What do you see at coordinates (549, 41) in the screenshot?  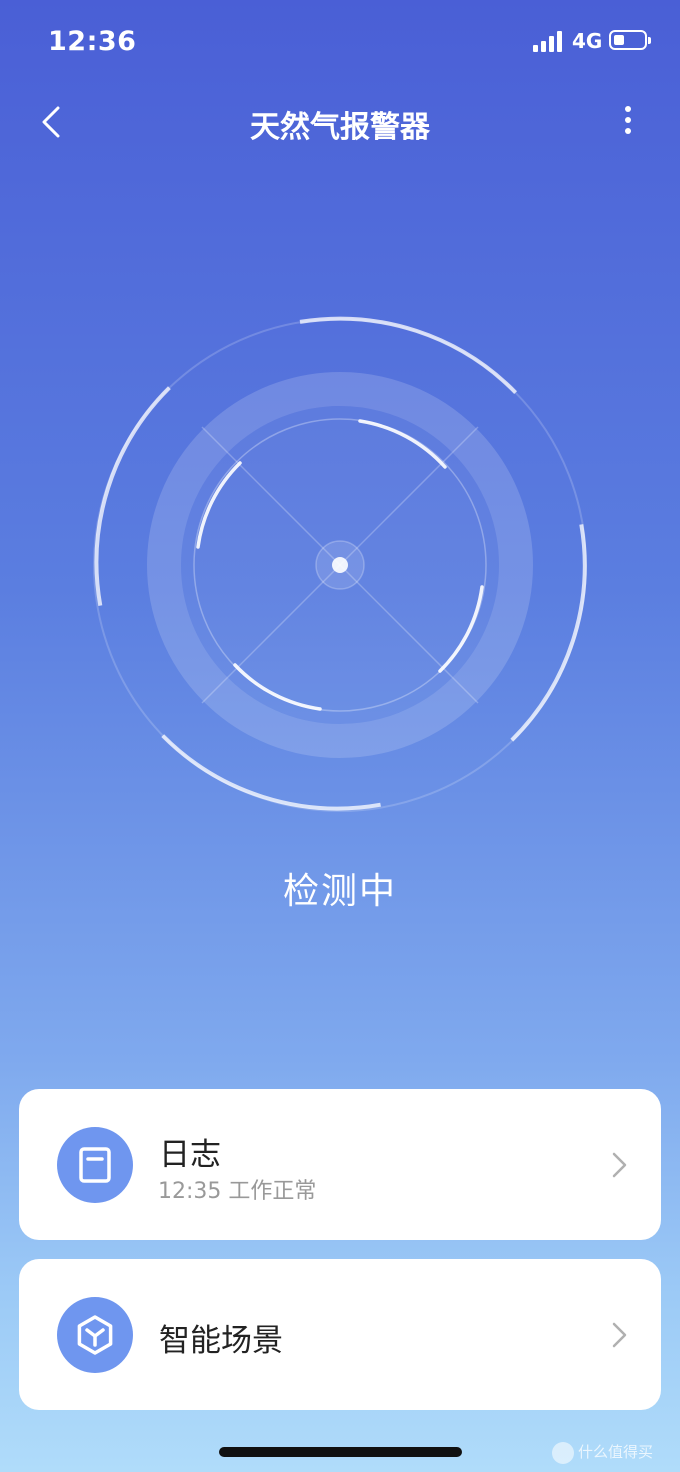 I see `signal-strength-icon` at bounding box center [549, 41].